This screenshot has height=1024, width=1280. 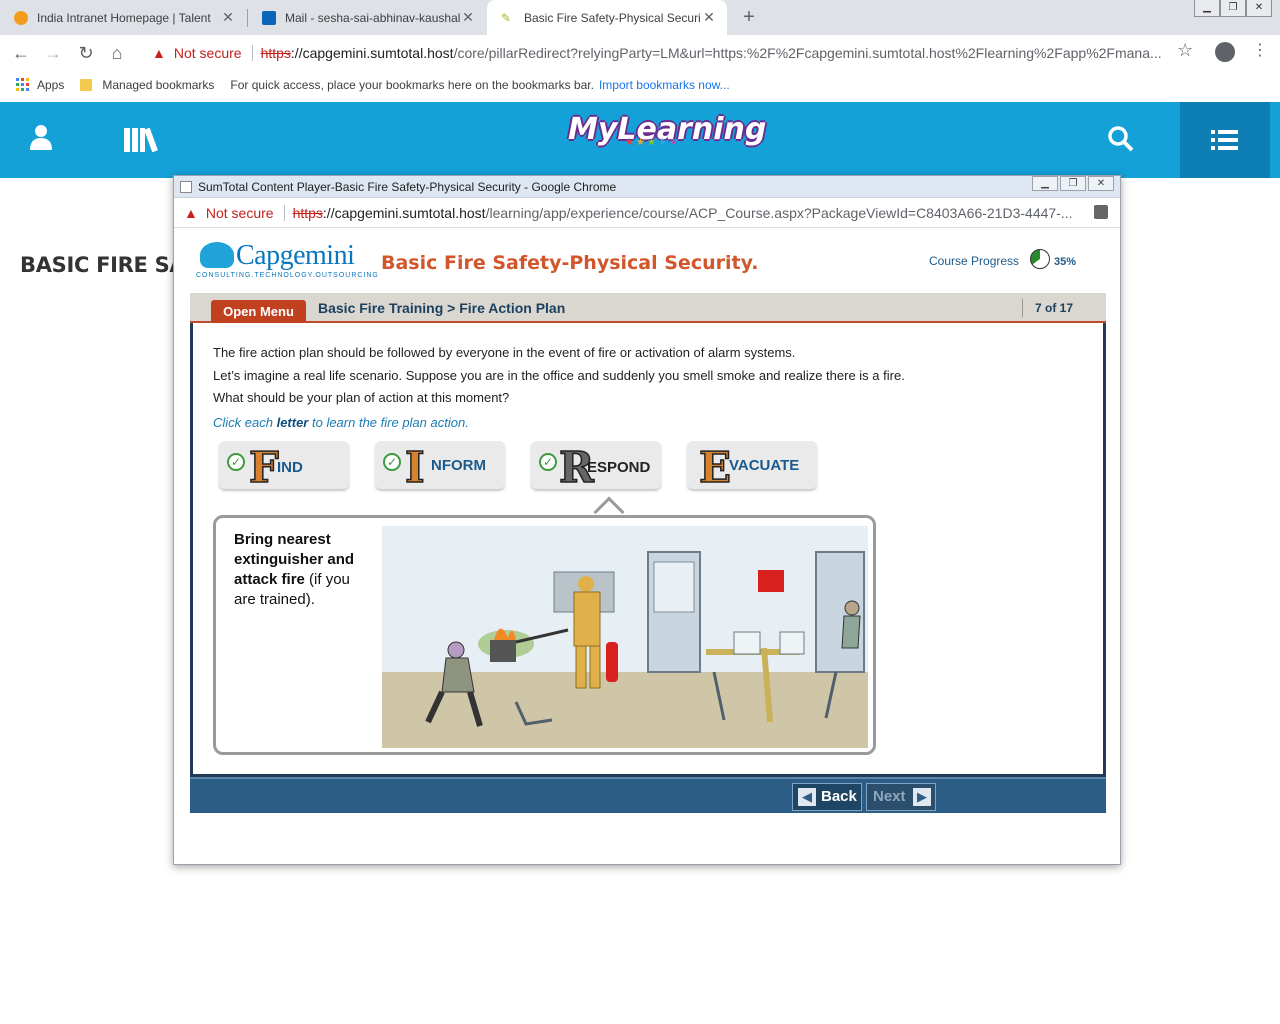 What do you see at coordinates (764, 465) in the screenshot?
I see `letter-word: VACUATE` at bounding box center [764, 465].